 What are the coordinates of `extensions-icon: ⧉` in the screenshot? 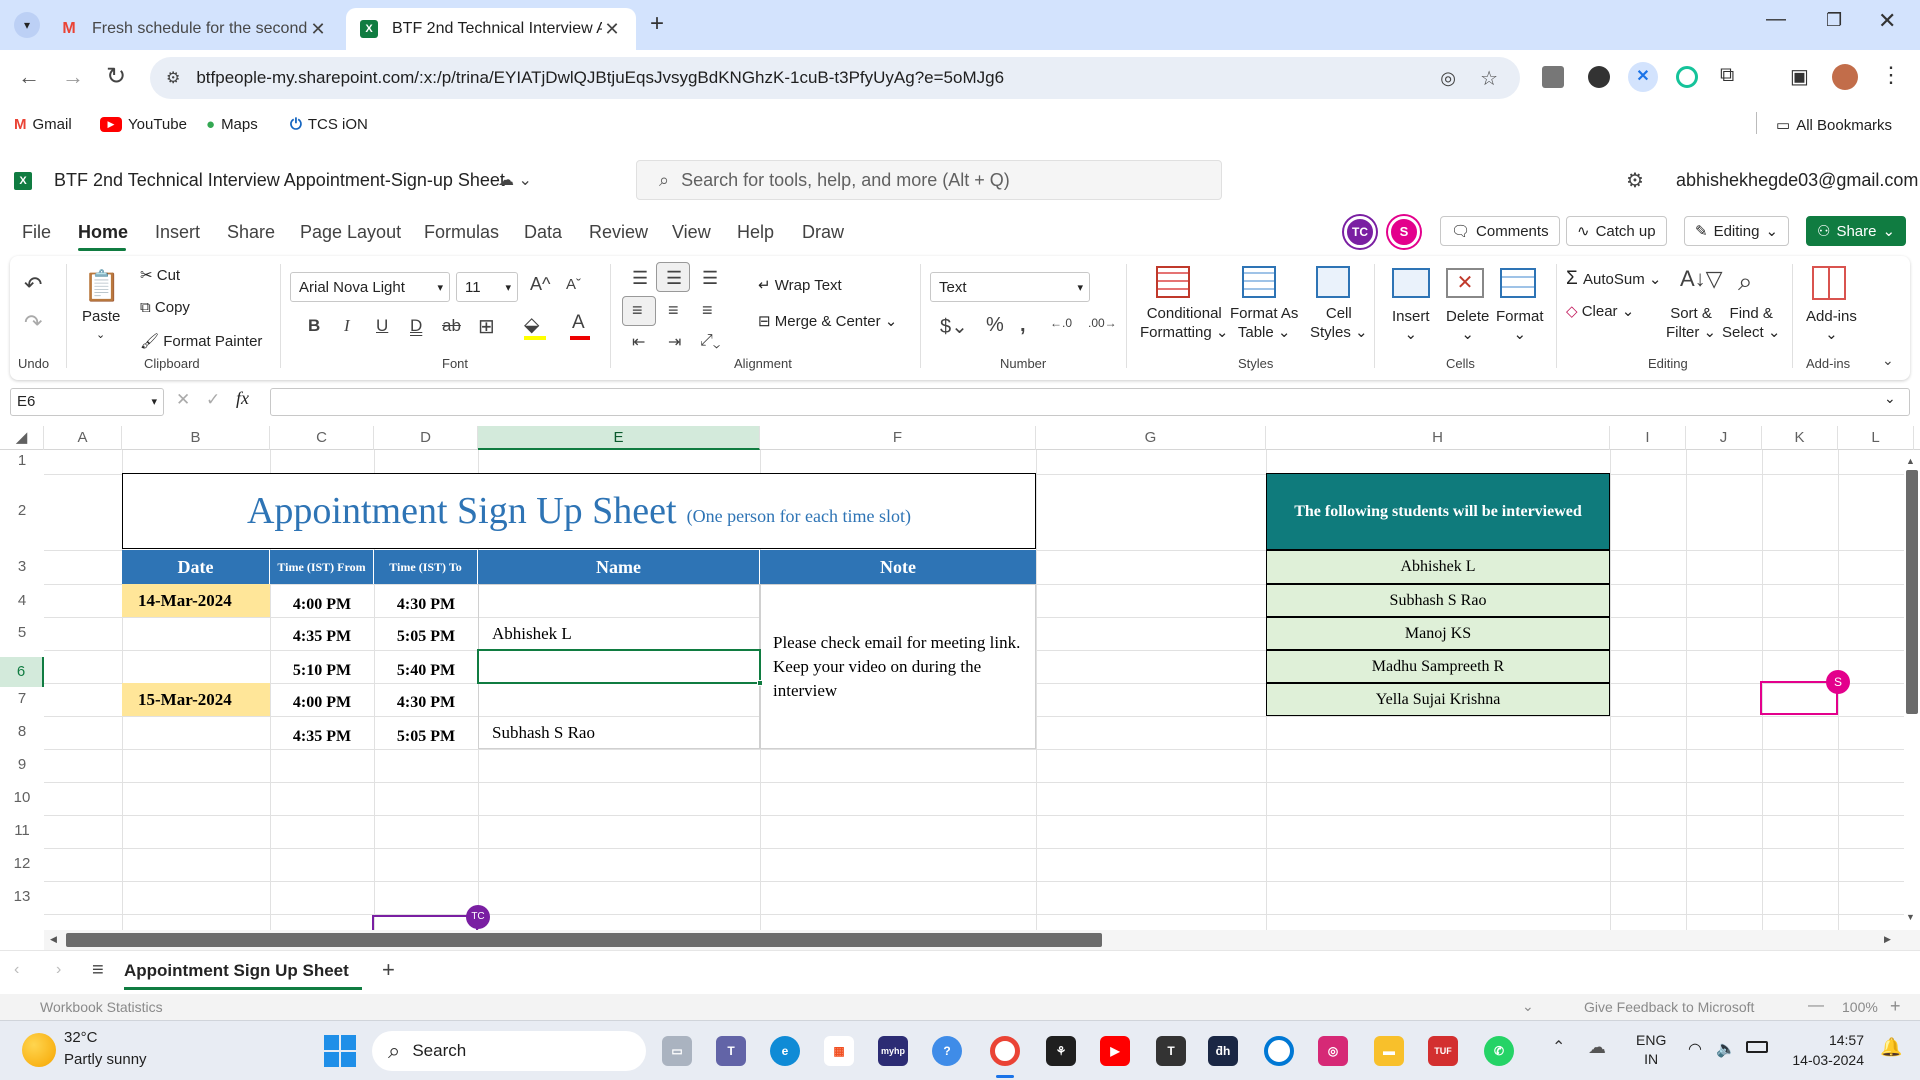 It's located at (1727, 75).